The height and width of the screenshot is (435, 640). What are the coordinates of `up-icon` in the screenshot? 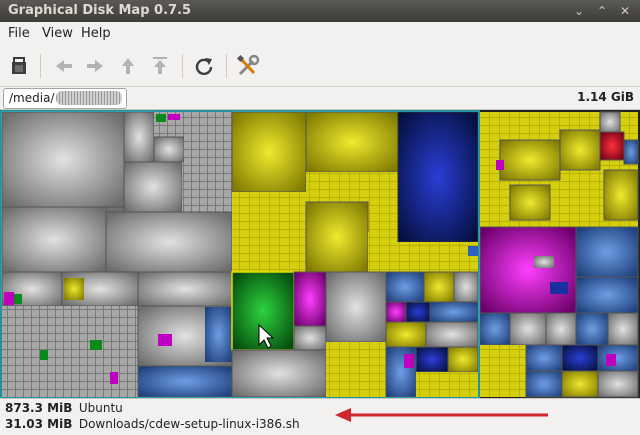 It's located at (128, 66).